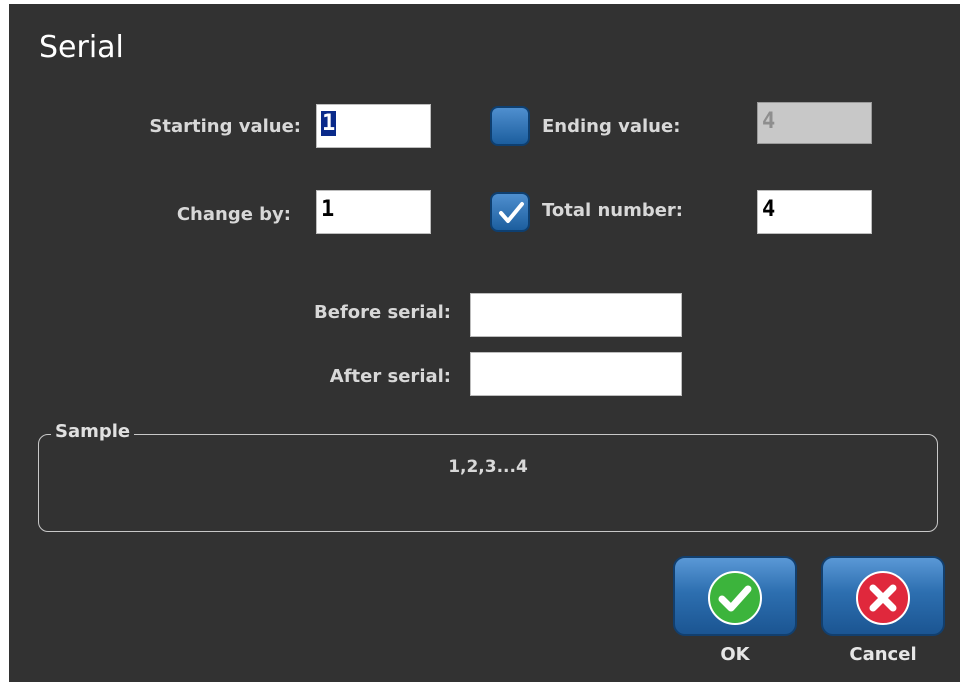 The width and height of the screenshot is (960, 682). Describe the element at coordinates (382, 312) in the screenshot. I see `before-serial-label: Before serial:` at that location.